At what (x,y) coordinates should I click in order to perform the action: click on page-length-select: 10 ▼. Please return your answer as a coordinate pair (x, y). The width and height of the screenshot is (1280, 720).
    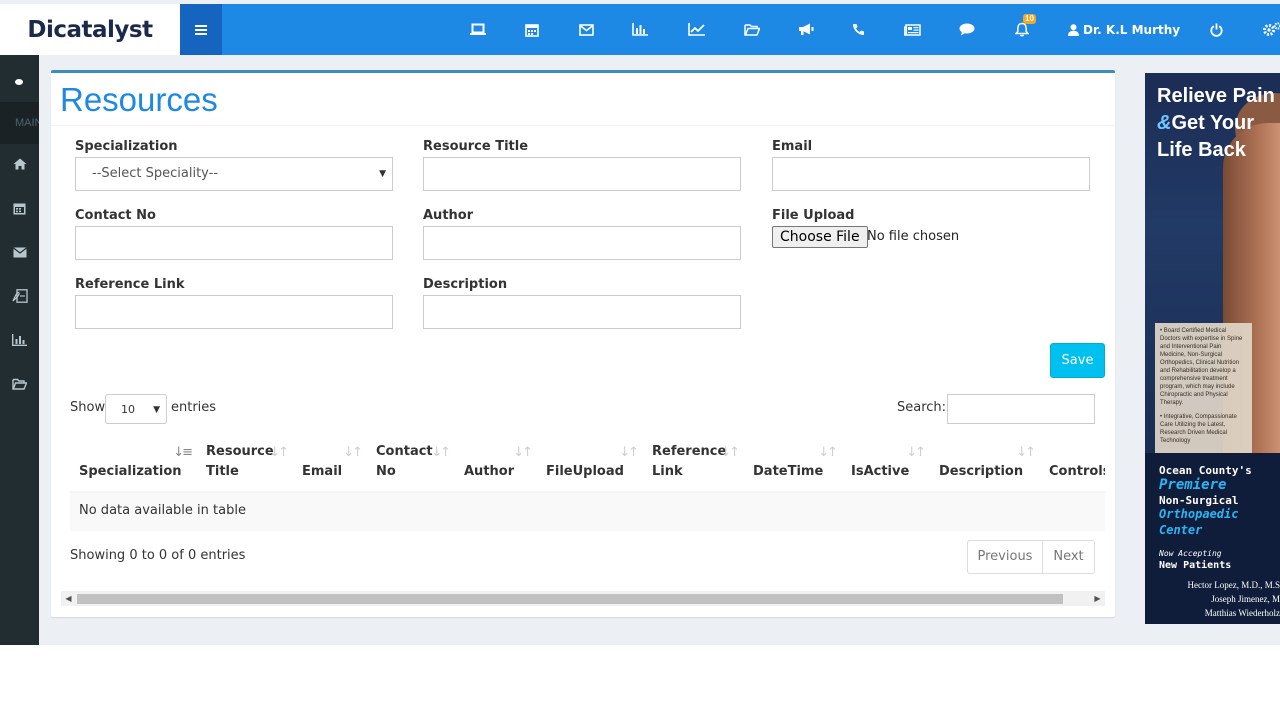
    Looking at the image, I should click on (136, 409).